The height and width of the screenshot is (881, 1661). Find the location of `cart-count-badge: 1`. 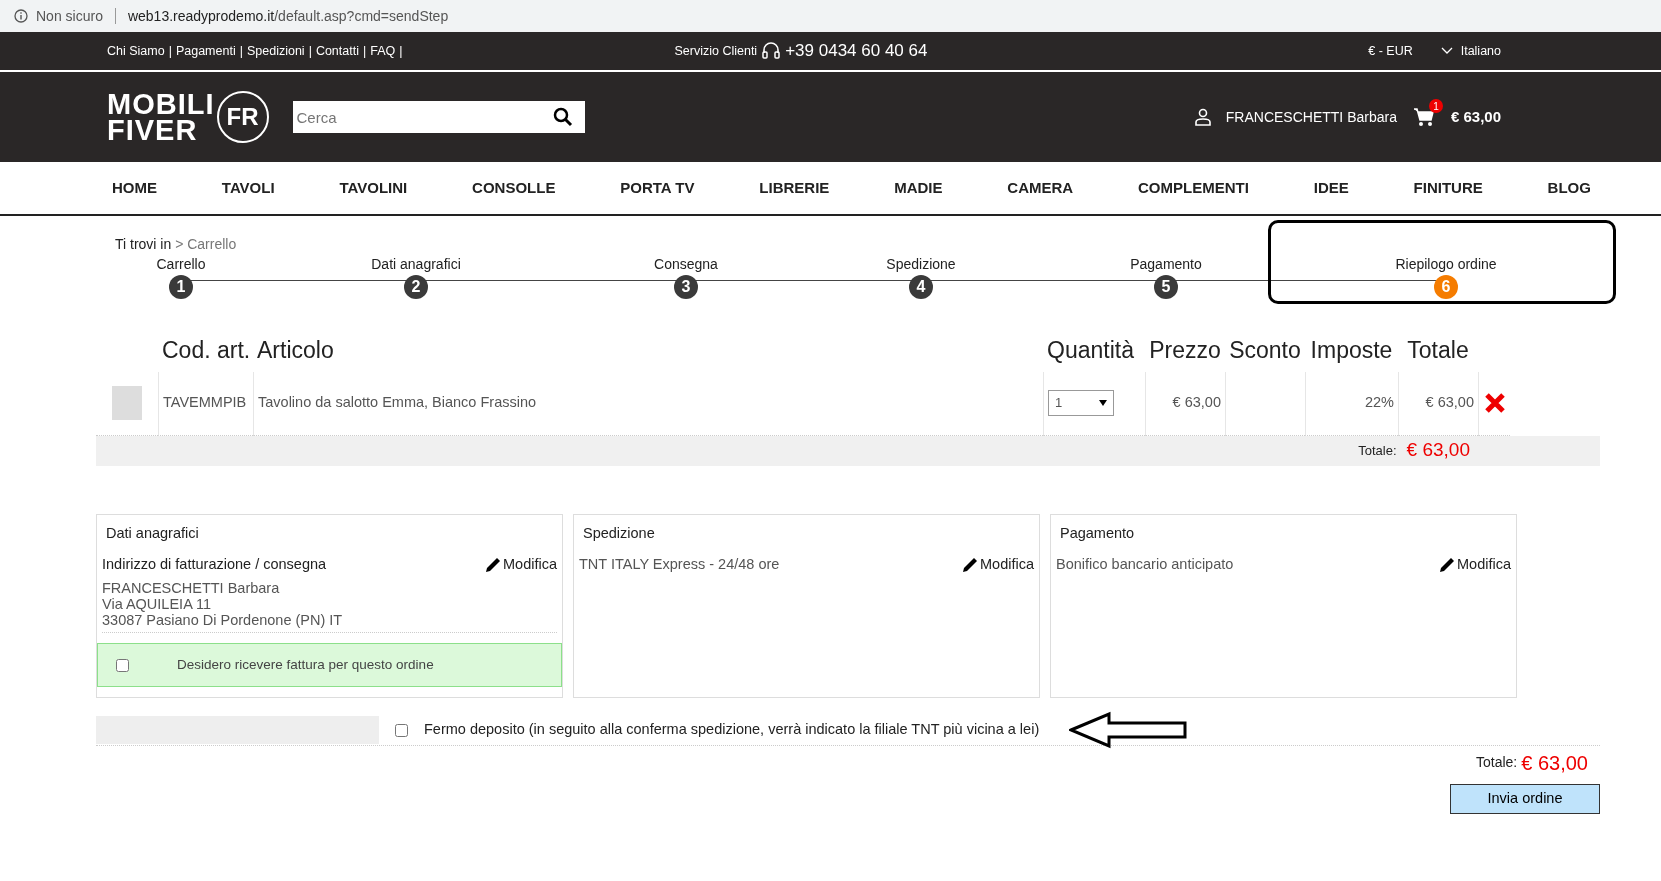

cart-count-badge: 1 is located at coordinates (1435, 106).